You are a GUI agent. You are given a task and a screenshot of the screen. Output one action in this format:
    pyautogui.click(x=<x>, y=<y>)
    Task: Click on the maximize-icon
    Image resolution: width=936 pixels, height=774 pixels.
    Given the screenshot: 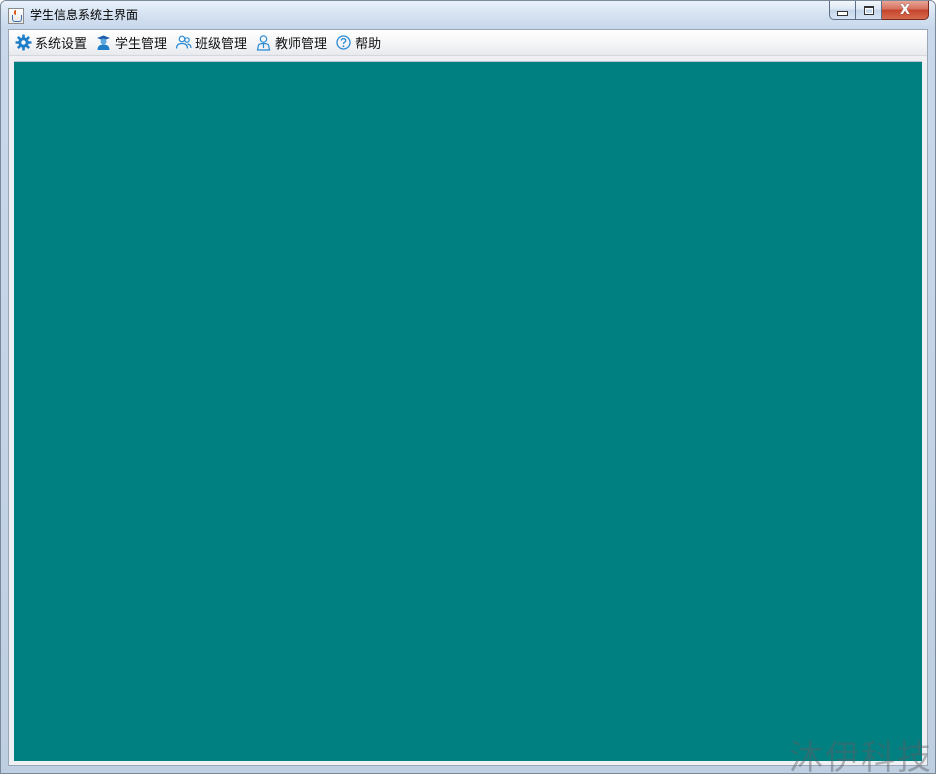 What is the action you would take?
    pyautogui.click(x=868, y=10)
    